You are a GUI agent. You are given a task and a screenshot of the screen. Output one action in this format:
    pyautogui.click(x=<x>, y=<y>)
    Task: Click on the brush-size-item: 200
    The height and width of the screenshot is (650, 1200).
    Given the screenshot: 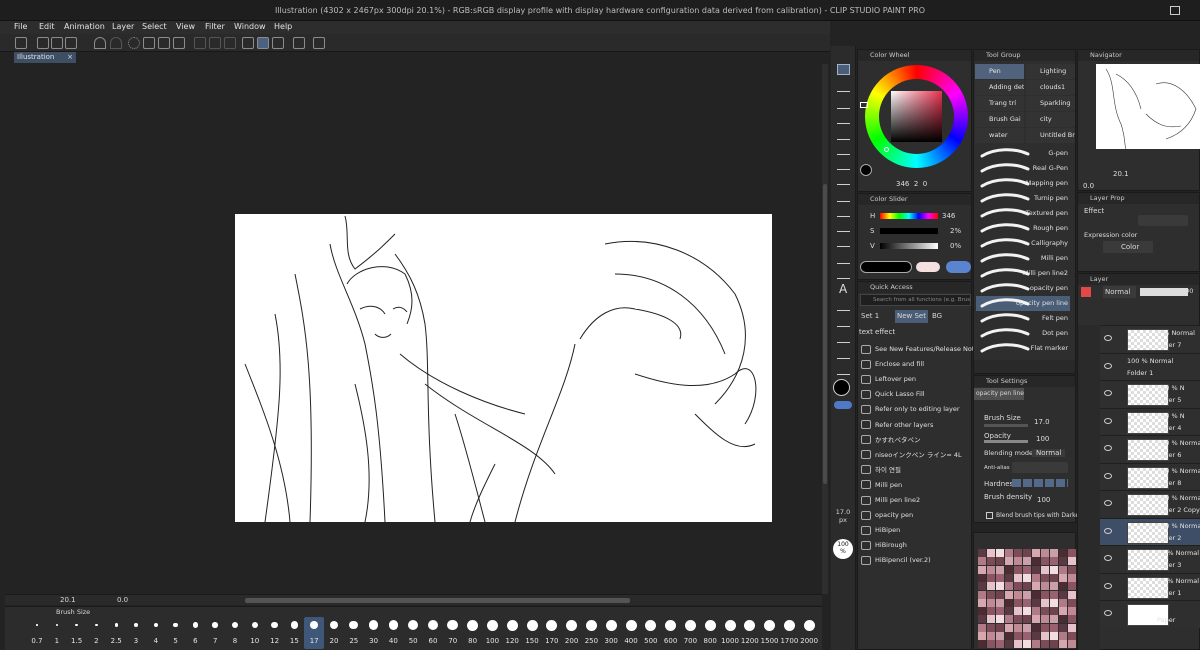 What is the action you would take?
    pyautogui.click(x=572, y=633)
    